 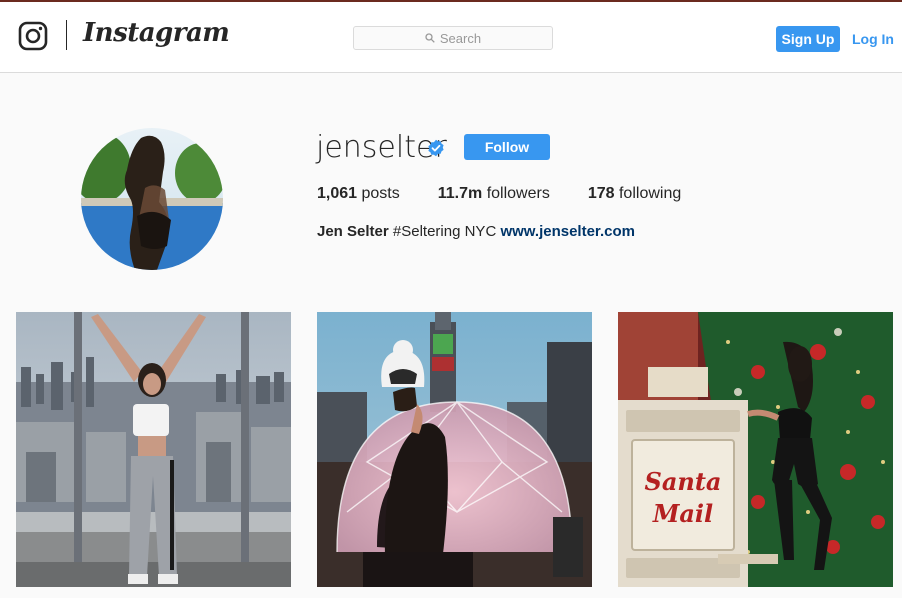 What do you see at coordinates (518, 193) in the screenshot?
I see `followers-label: followers` at bounding box center [518, 193].